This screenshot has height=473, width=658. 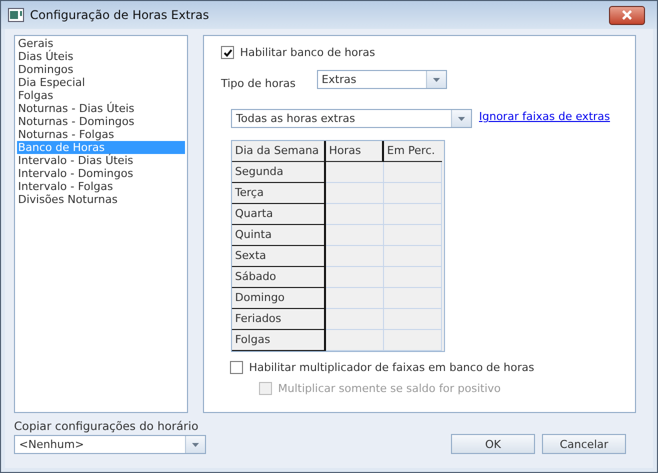 What do you see at coordinates (101, 160) in the screenshot?
I see `list-item: Intervalo - Dias Úteis` at bounding box center [101, 160].